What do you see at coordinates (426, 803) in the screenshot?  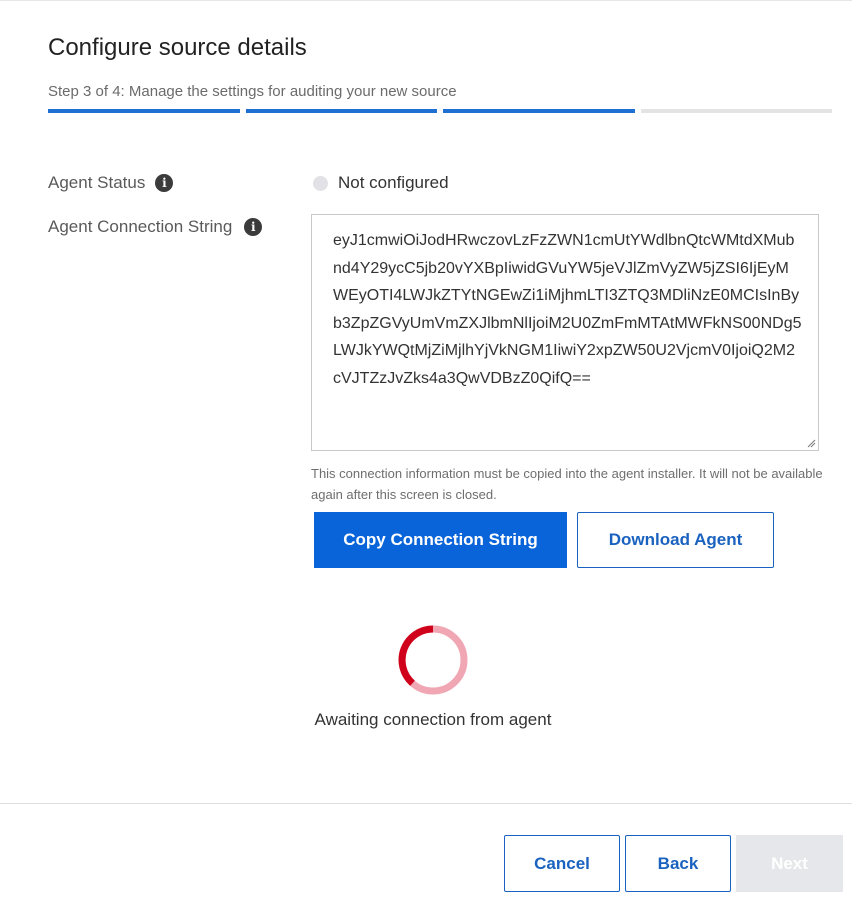 I see `footer-divider` at bounding box center [426, 803].